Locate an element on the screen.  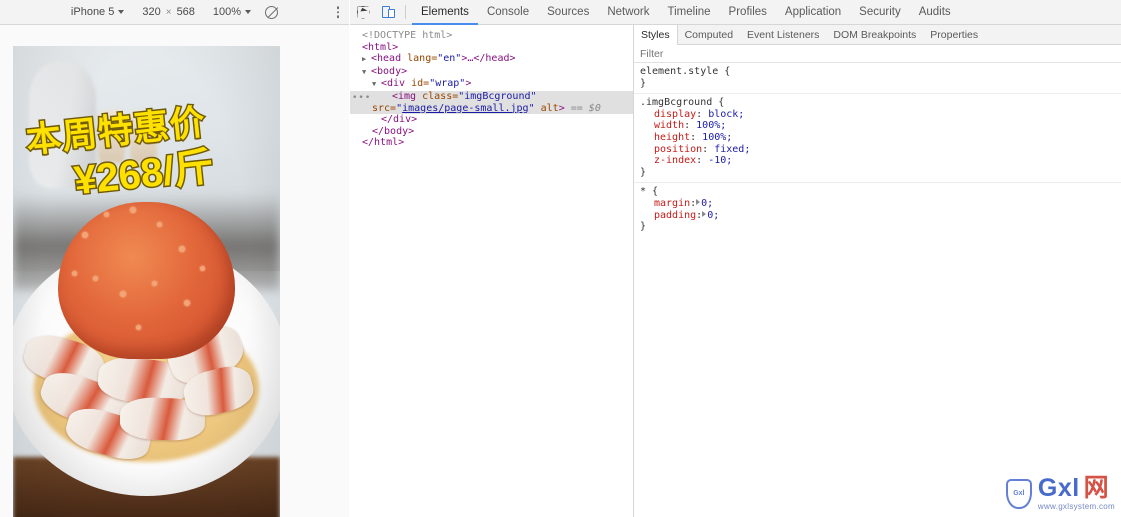
html-open-tag: <html> is located at coordinates (380, 47).